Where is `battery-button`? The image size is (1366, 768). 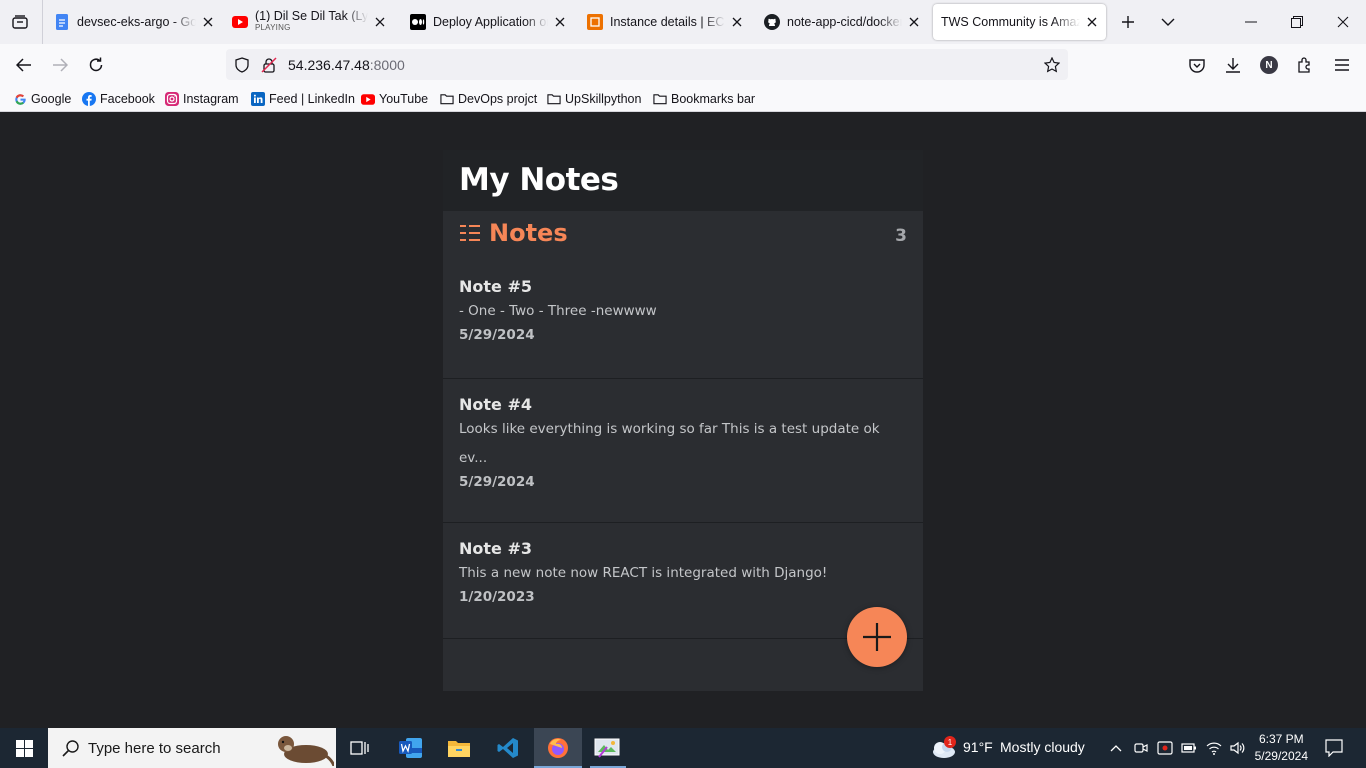 battery-button is located at coordinates (1189, 748).